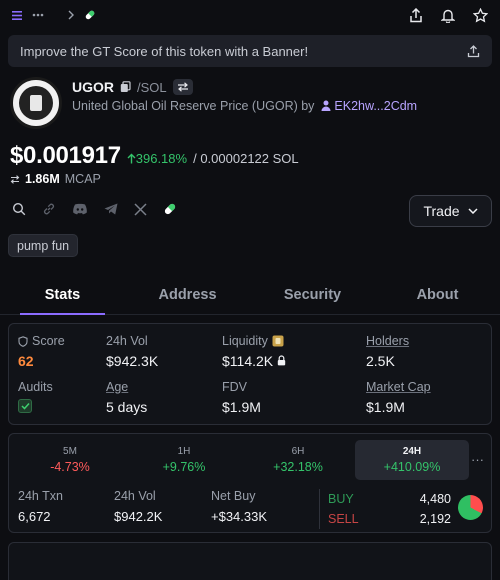 The width and height of the screenshot is (500, 580). I want to click on trade-button: Trade, so click(450, 211).